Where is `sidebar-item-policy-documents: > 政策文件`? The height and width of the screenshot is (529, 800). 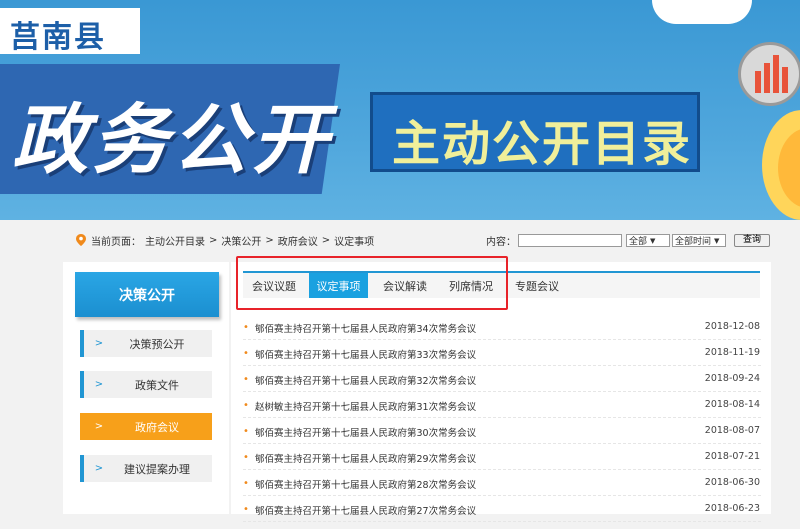
sidebar-item-policy-documents: > 政策文件 is located at coordinates (146, 384).